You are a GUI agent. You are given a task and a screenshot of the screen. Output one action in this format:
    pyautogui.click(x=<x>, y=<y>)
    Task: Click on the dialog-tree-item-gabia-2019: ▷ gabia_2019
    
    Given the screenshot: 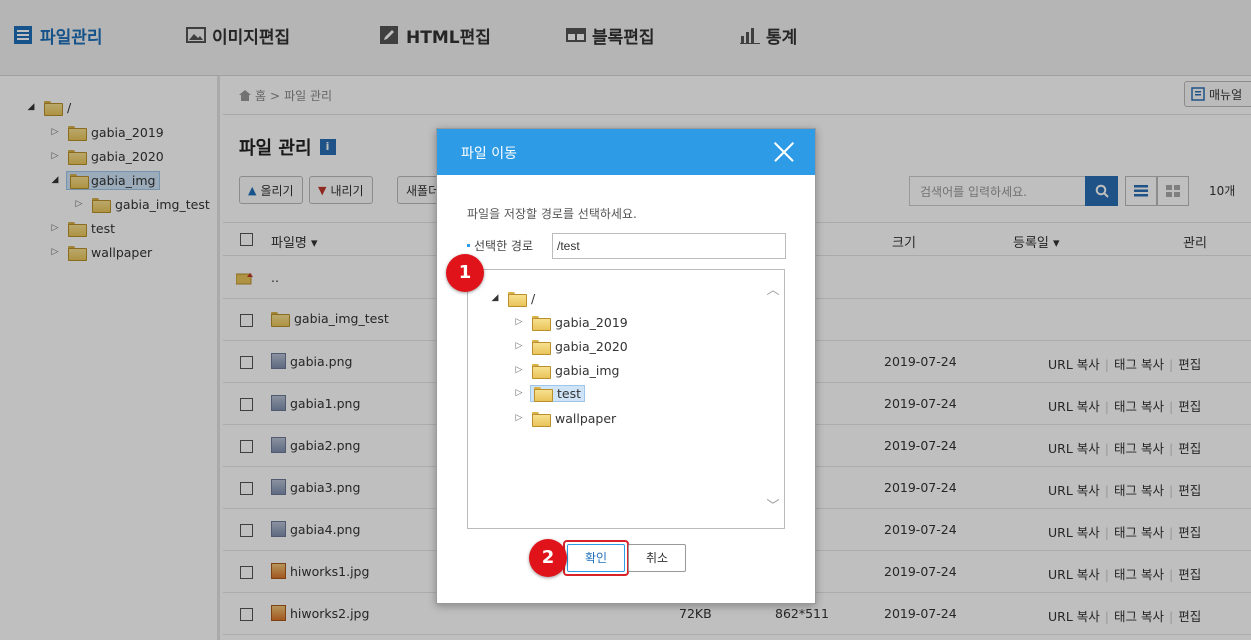 What is the action you would take?
    pyautogui.click(x=571, y=322)
    